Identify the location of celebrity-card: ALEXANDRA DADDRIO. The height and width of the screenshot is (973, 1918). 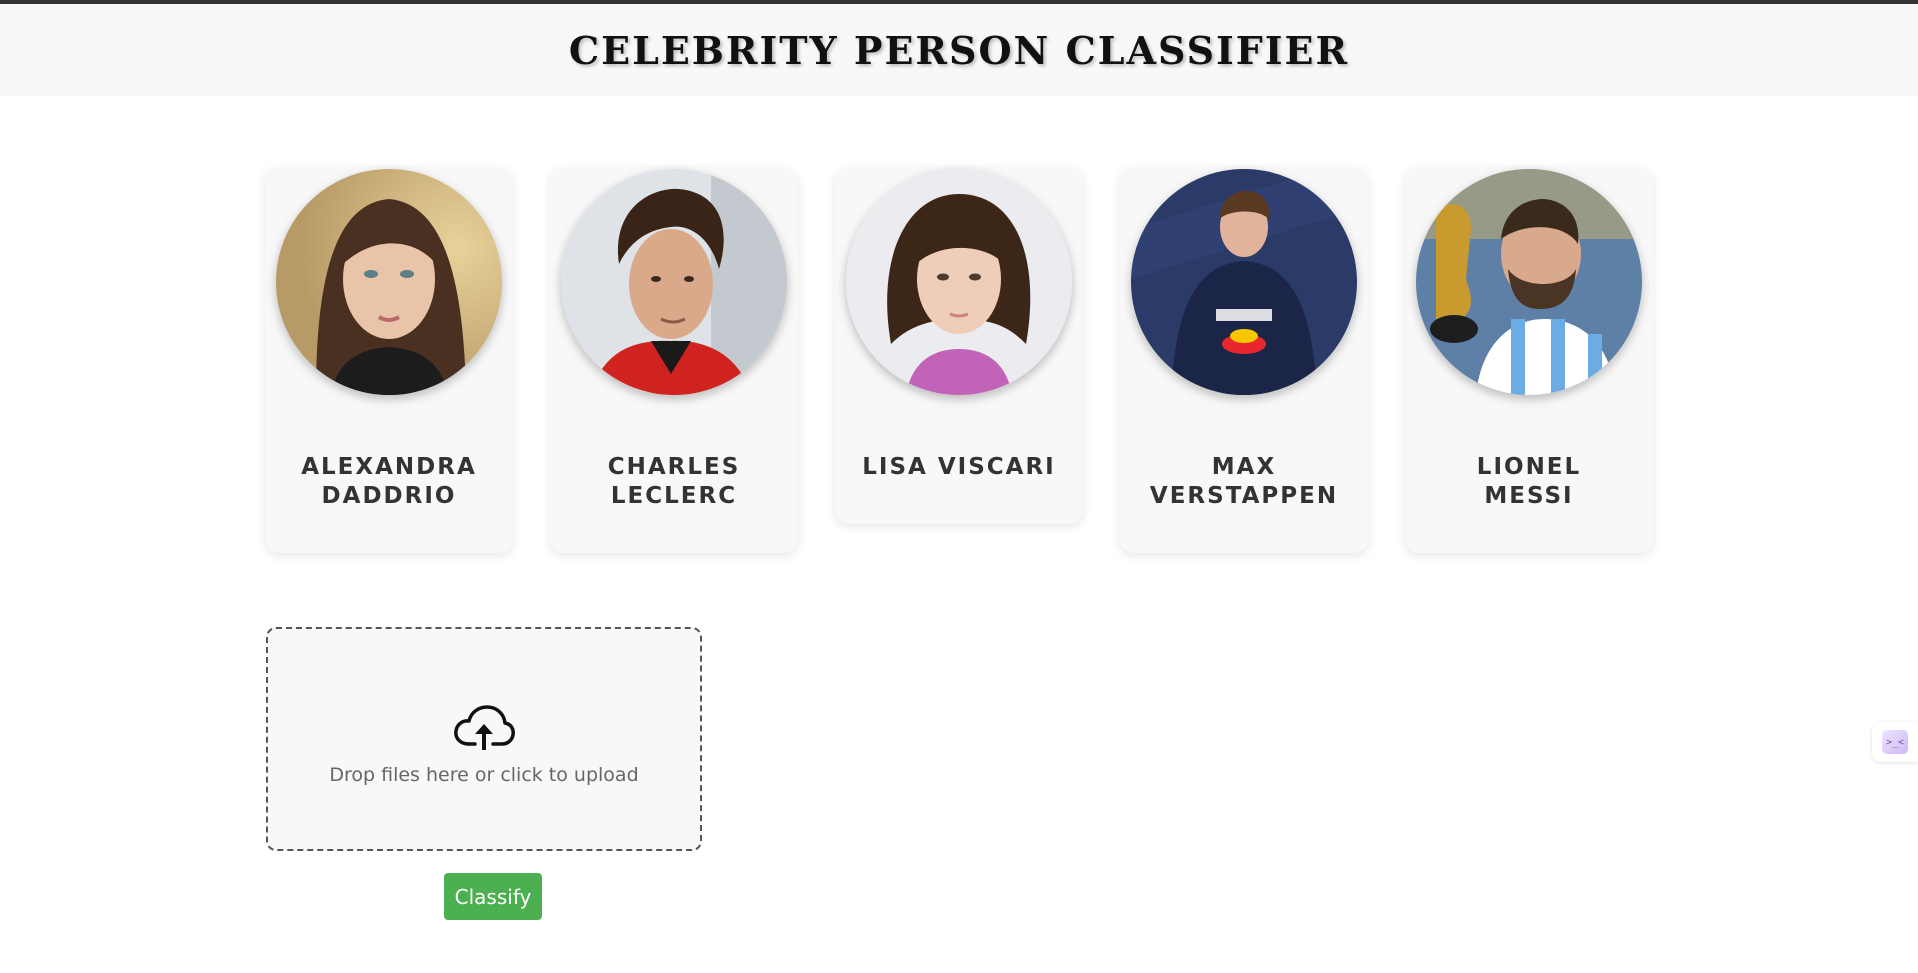
(389, 360).